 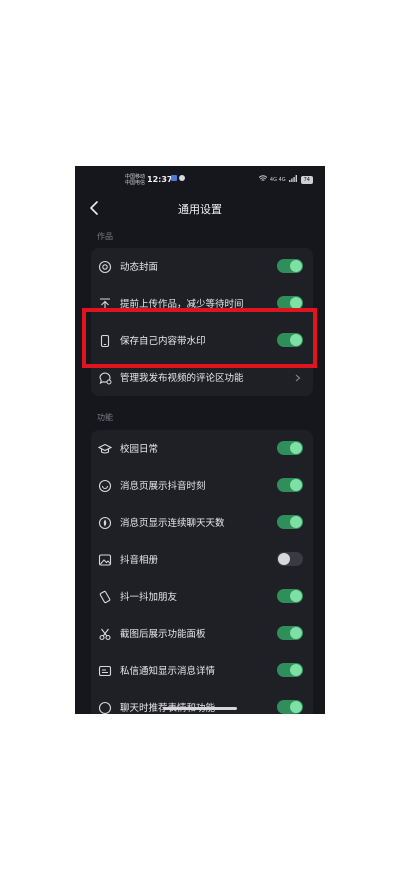 I want to click on setting-label: 抖一抖加朋友, so click(x=149, y=597).